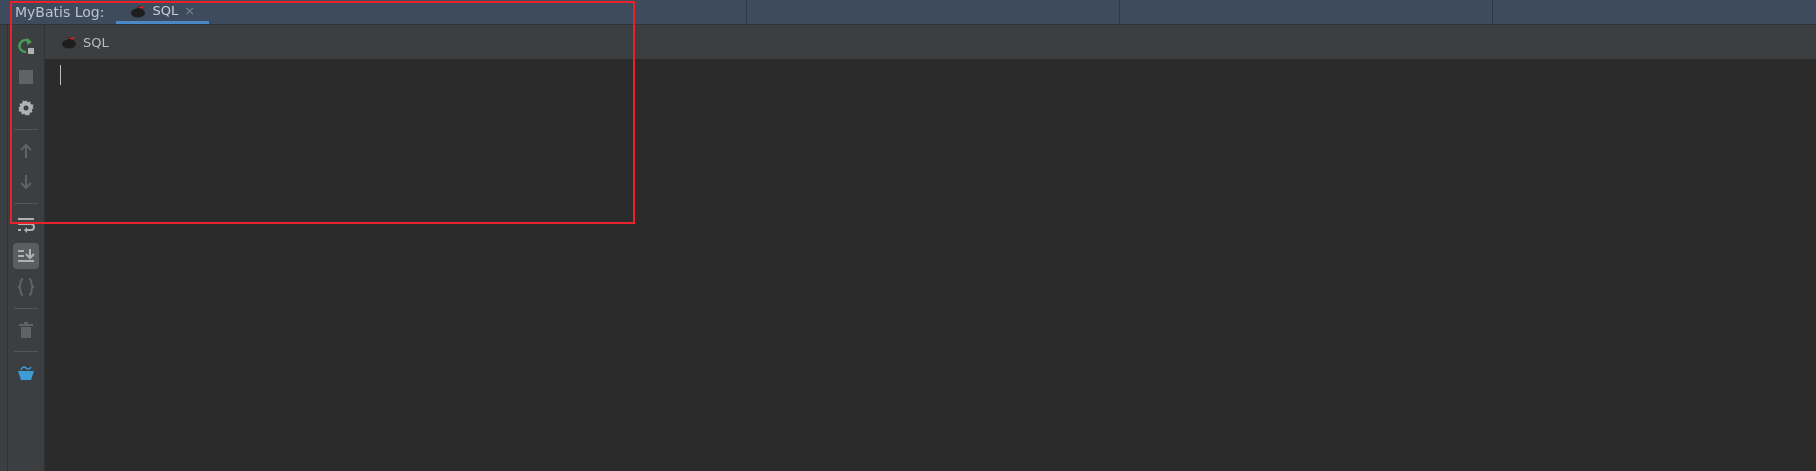 Image resolution: width=1816 pixels, height=471 pixels. Describe the element at coordinates (26, 151) in the screenshot. I see `up-arrow-icon` at that location.